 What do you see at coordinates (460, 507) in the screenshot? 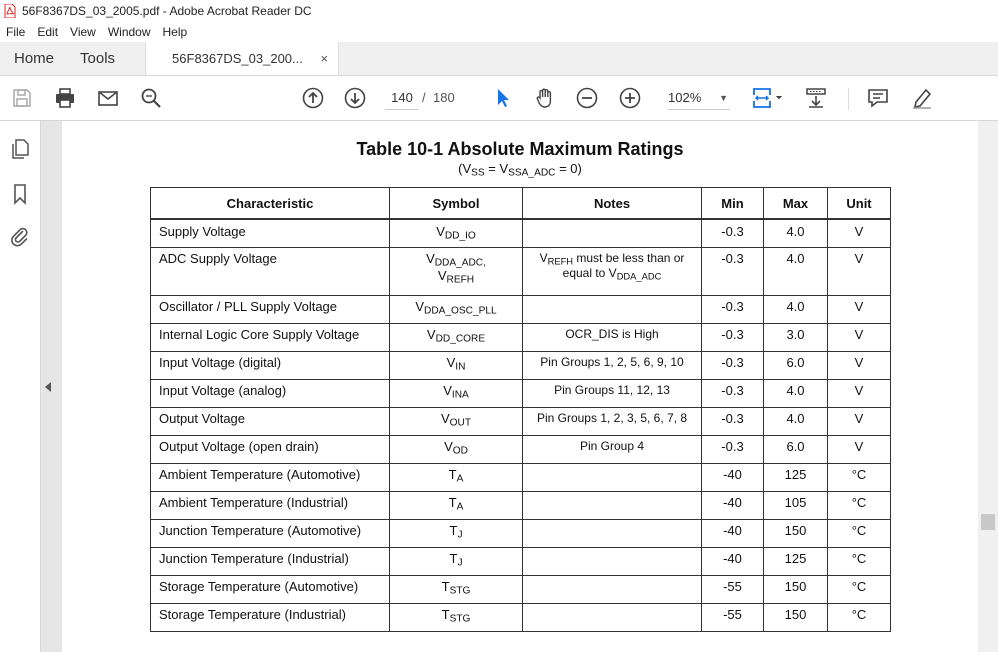
I see `symbol-subscript: A` at bounding box center [460, 507].